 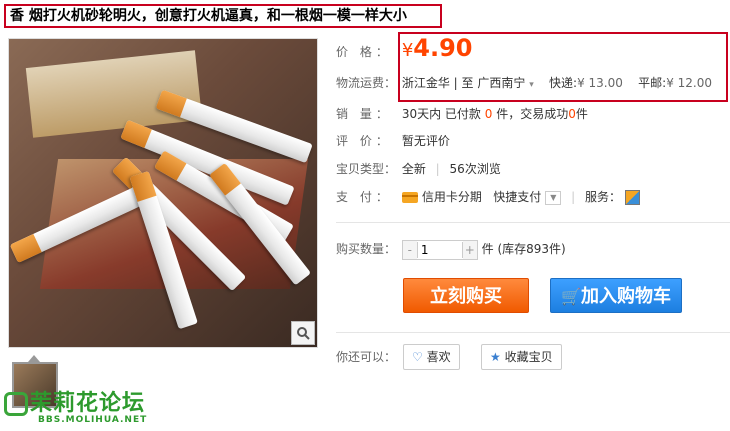 What do you see at coordinates (409, 249) in the screenshot?
I see `quantity-minus: -` at bounding box center [409, 249].